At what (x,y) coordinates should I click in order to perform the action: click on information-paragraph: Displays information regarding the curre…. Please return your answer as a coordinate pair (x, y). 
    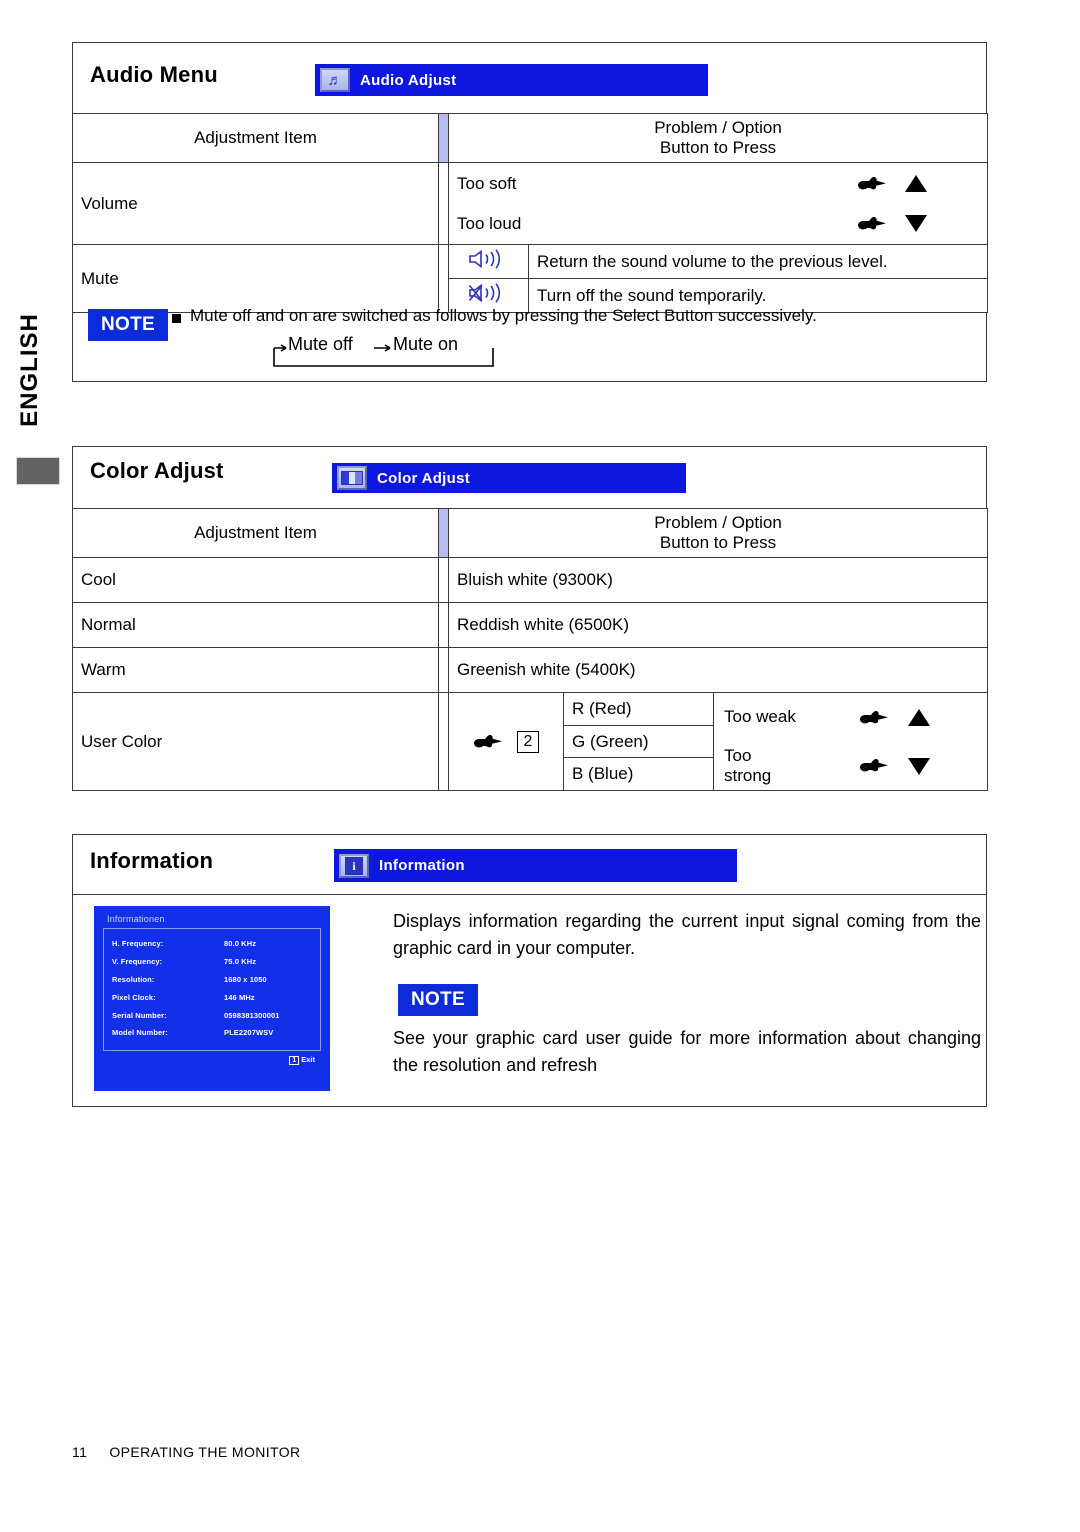
    Looking at the image, I should click on (687, 934).